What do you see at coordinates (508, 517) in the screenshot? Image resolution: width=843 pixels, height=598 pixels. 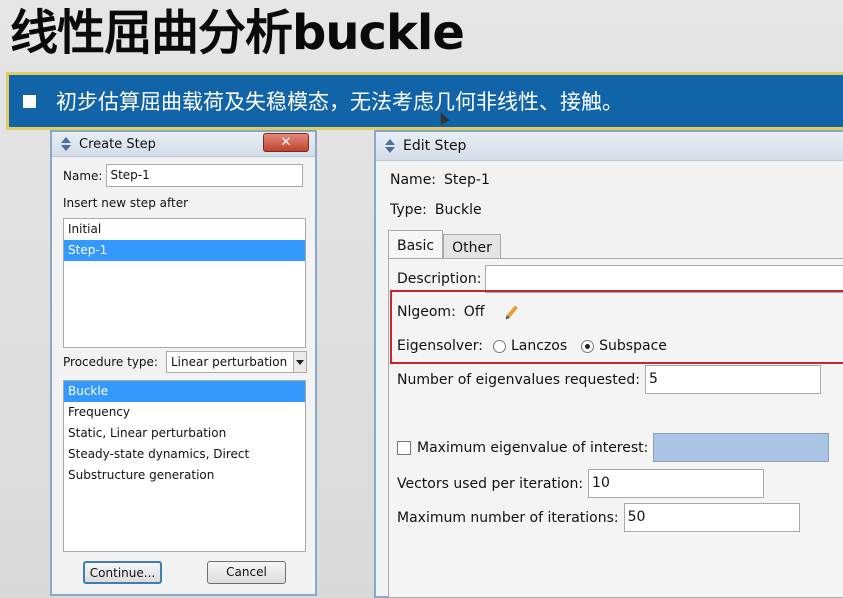 I see `max-iterations-label: Maximum number of iterations:` at bounding box center [508, 517].